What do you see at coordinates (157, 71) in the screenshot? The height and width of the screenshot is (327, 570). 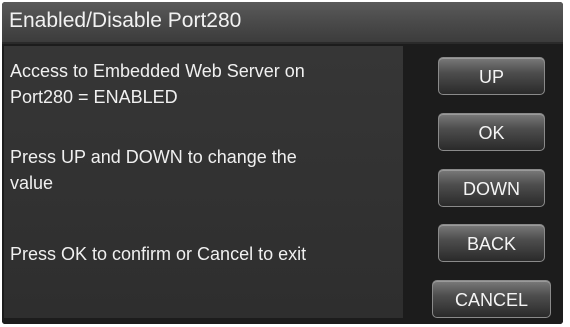 I see `access-status-line-1: Access to Embedded Web Server on` at bounding box center [157, 71].